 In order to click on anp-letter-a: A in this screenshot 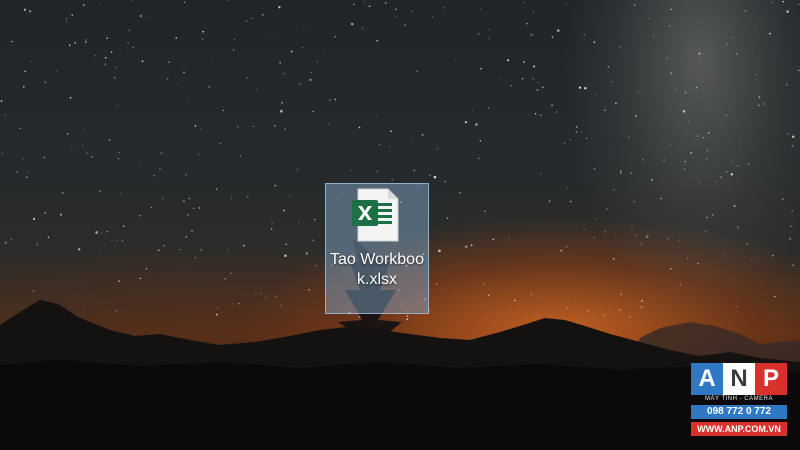, I will do `click(707, 379)`.